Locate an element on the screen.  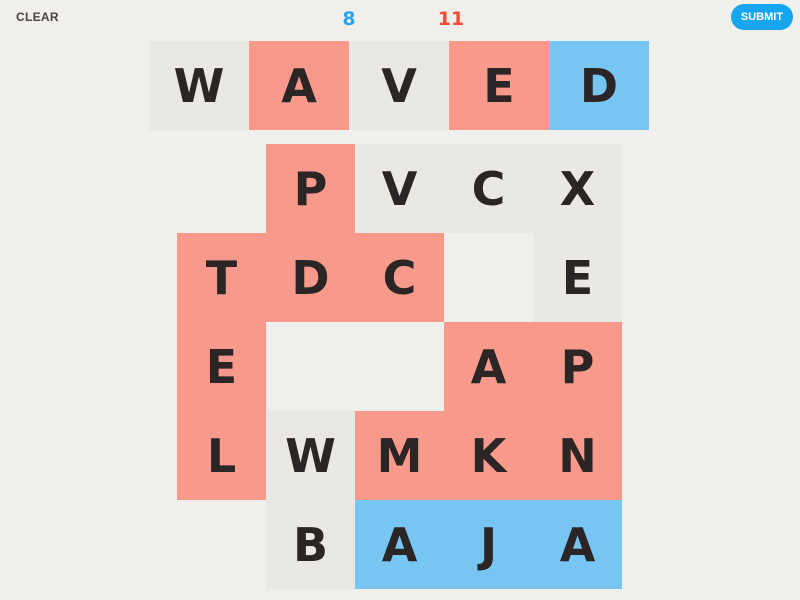
board-tile-r1-c5: C is located at coordinates (488, 188).